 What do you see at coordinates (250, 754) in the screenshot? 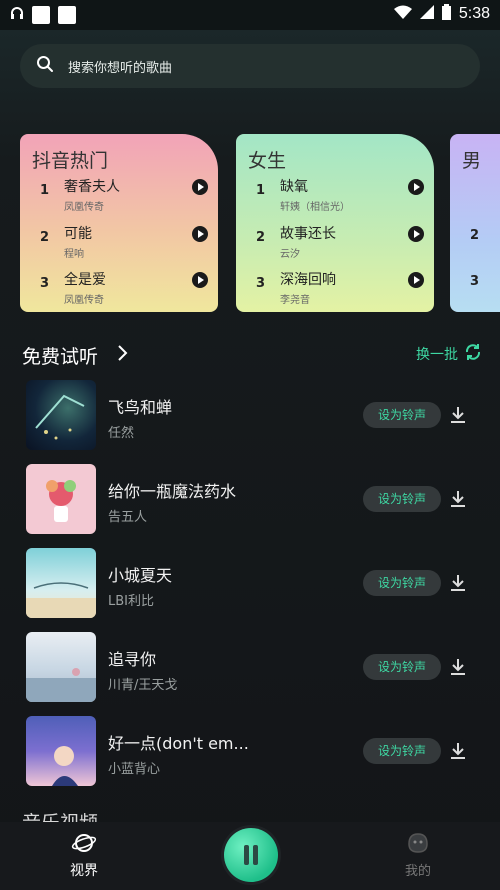
I see `list-item: 好一点(don't em... 小蓝背心 设为铃声` at bounding box center [250, 754].